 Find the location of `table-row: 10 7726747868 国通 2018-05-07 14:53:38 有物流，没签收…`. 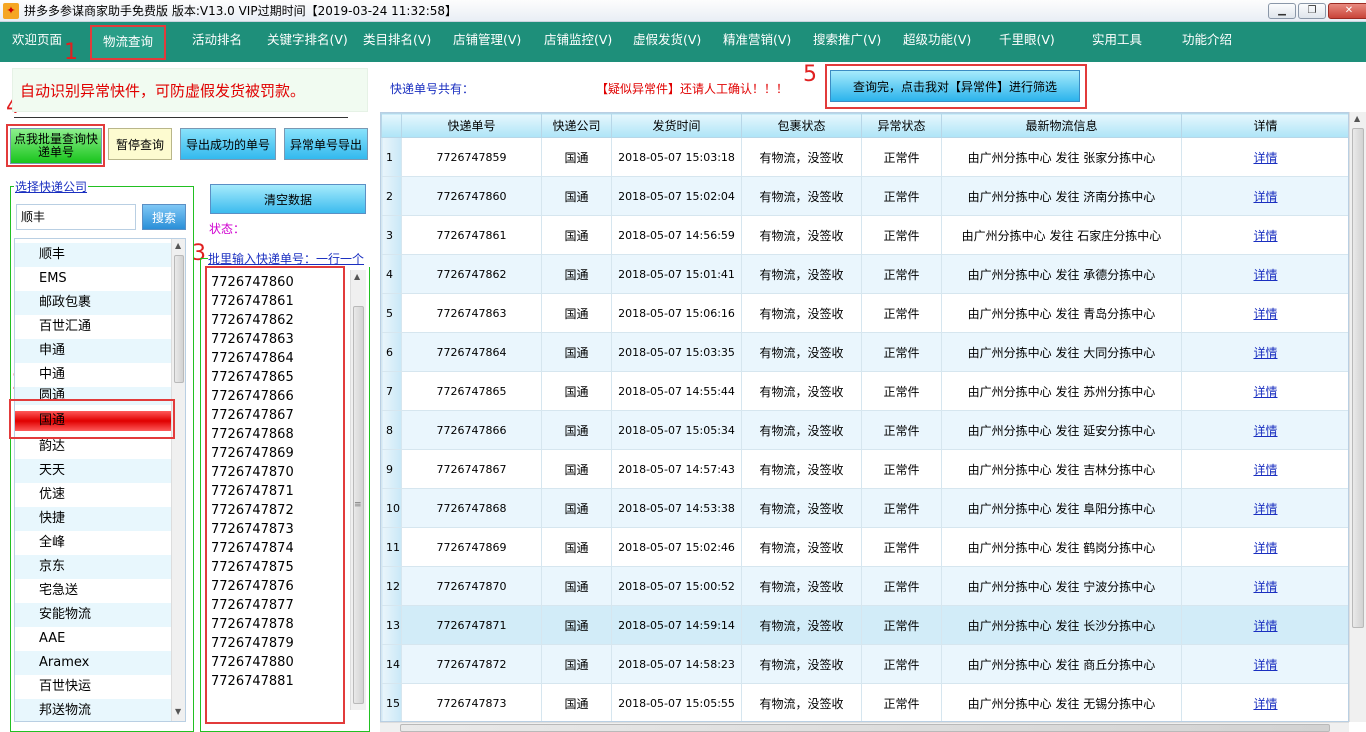

table-row: 10 7726747868 国通 2018-05-07 14:53:38 有物流，没签收… is located at coordinates (864, 508).